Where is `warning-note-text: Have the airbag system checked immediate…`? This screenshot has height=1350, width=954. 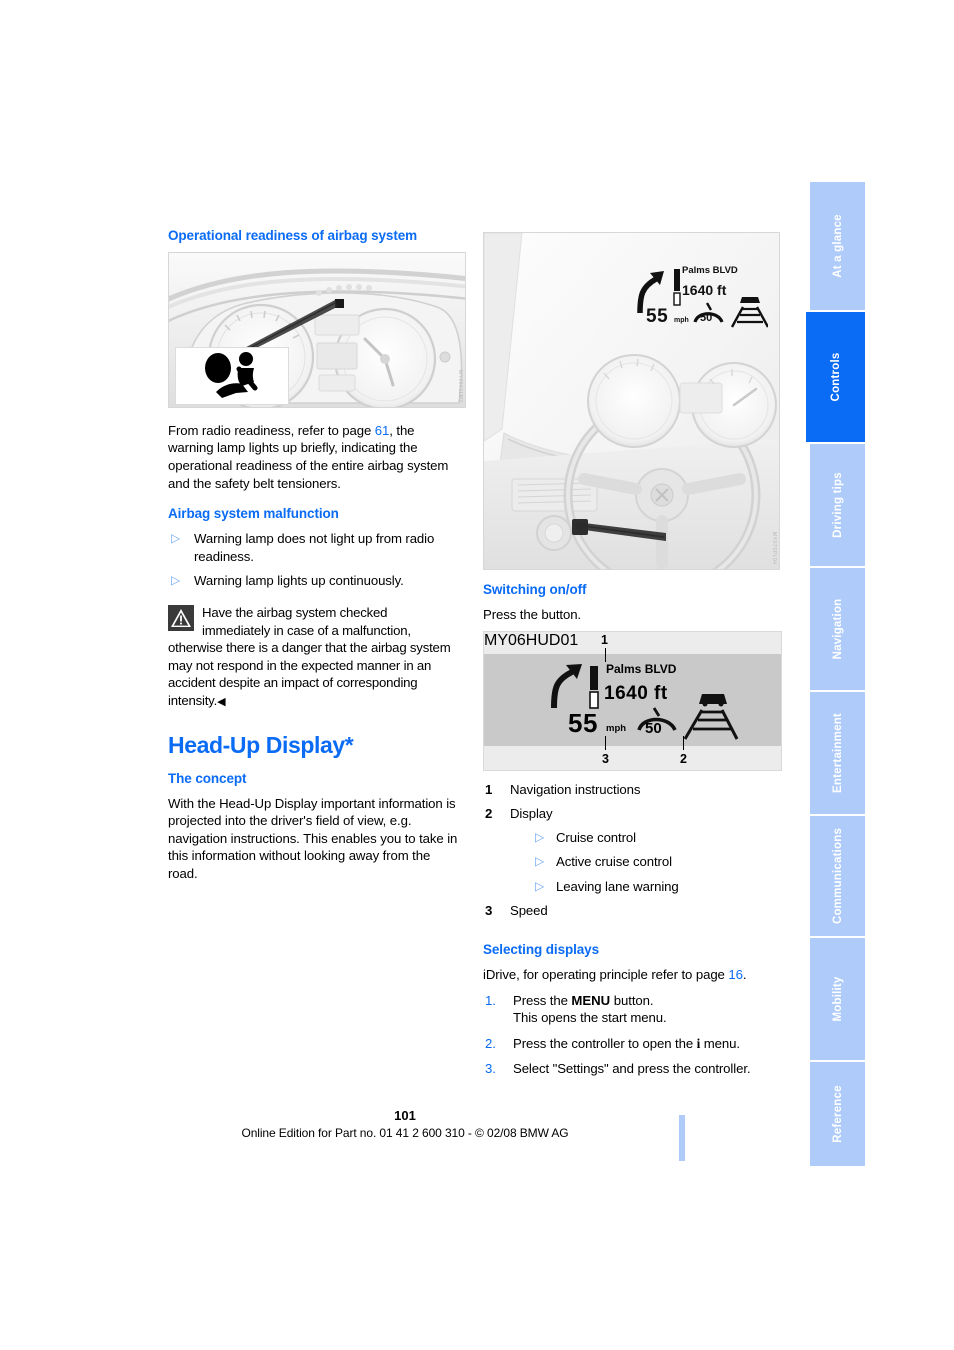
warning-note-text: Have the airbag system checked immediate… is located at coordinates (309, 656).